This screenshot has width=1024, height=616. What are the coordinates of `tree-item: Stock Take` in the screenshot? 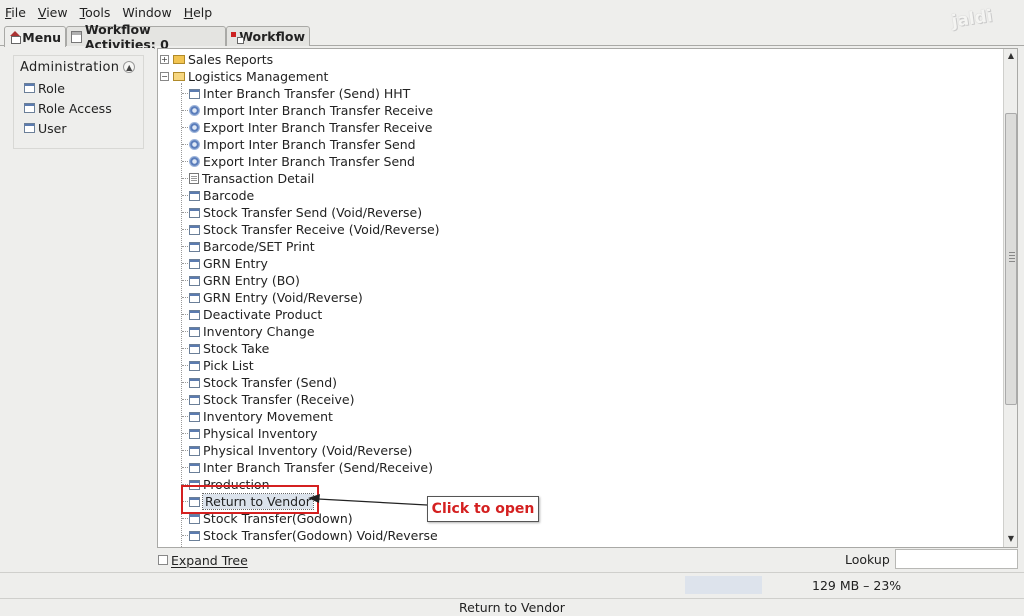 It's located at (229, 348).